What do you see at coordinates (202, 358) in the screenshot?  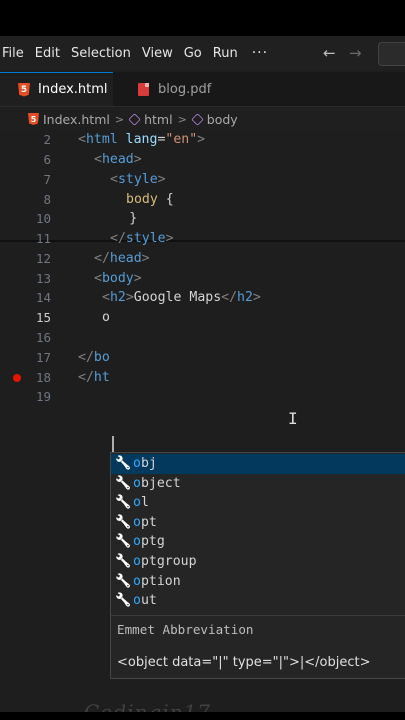 I see `code-line: 17 </bo` at bounding box center [202, 358].